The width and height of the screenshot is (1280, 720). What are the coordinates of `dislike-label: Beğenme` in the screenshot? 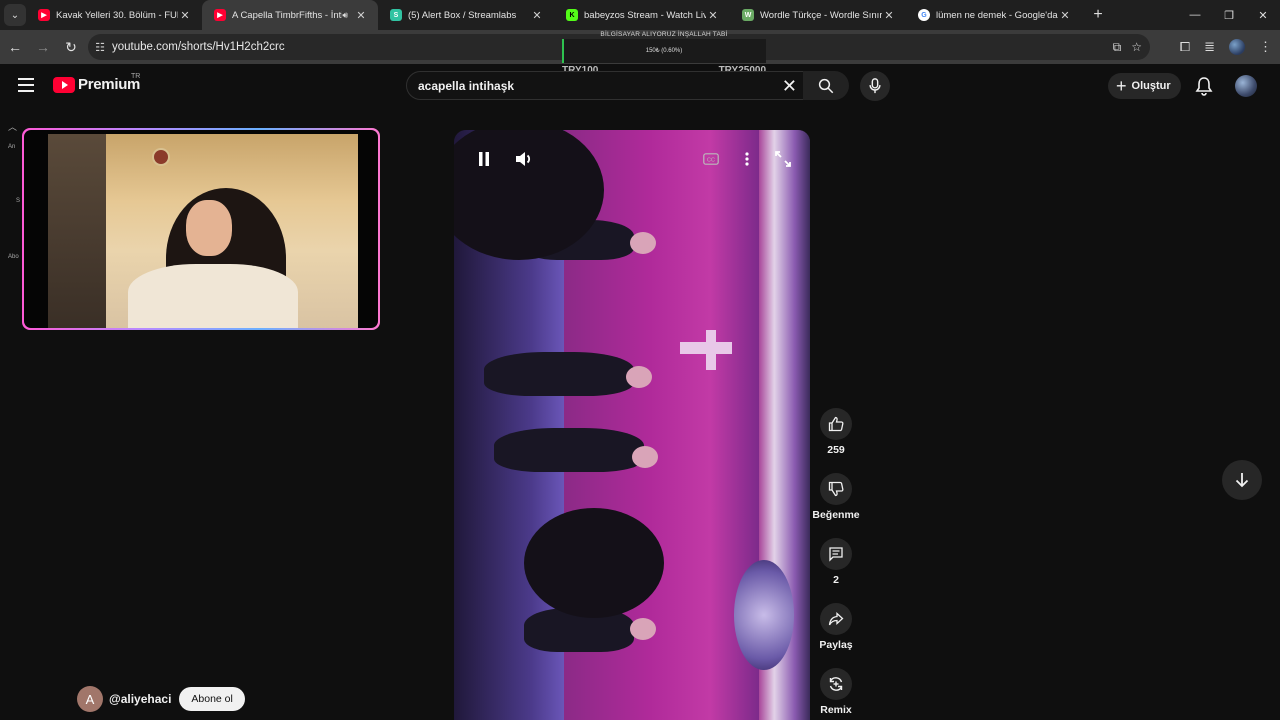 It's located at (836, 515).